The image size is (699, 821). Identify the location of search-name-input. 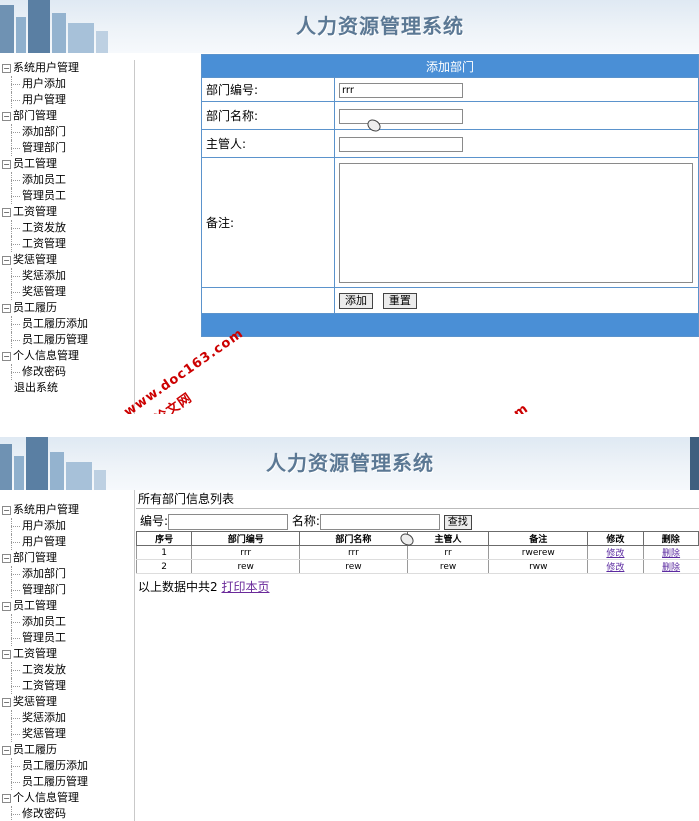
(379, 521).